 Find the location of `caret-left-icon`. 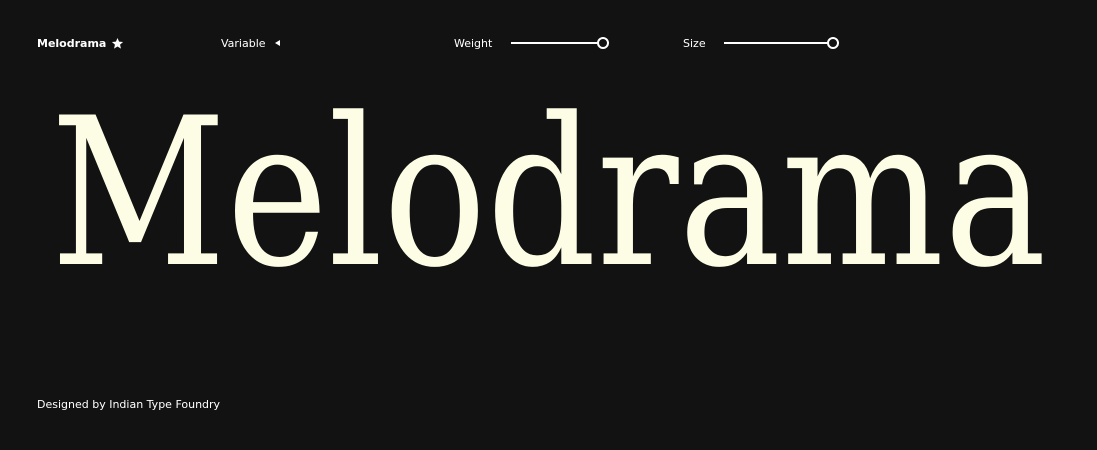

caret-left-icon is located at coordinates (277, 43).